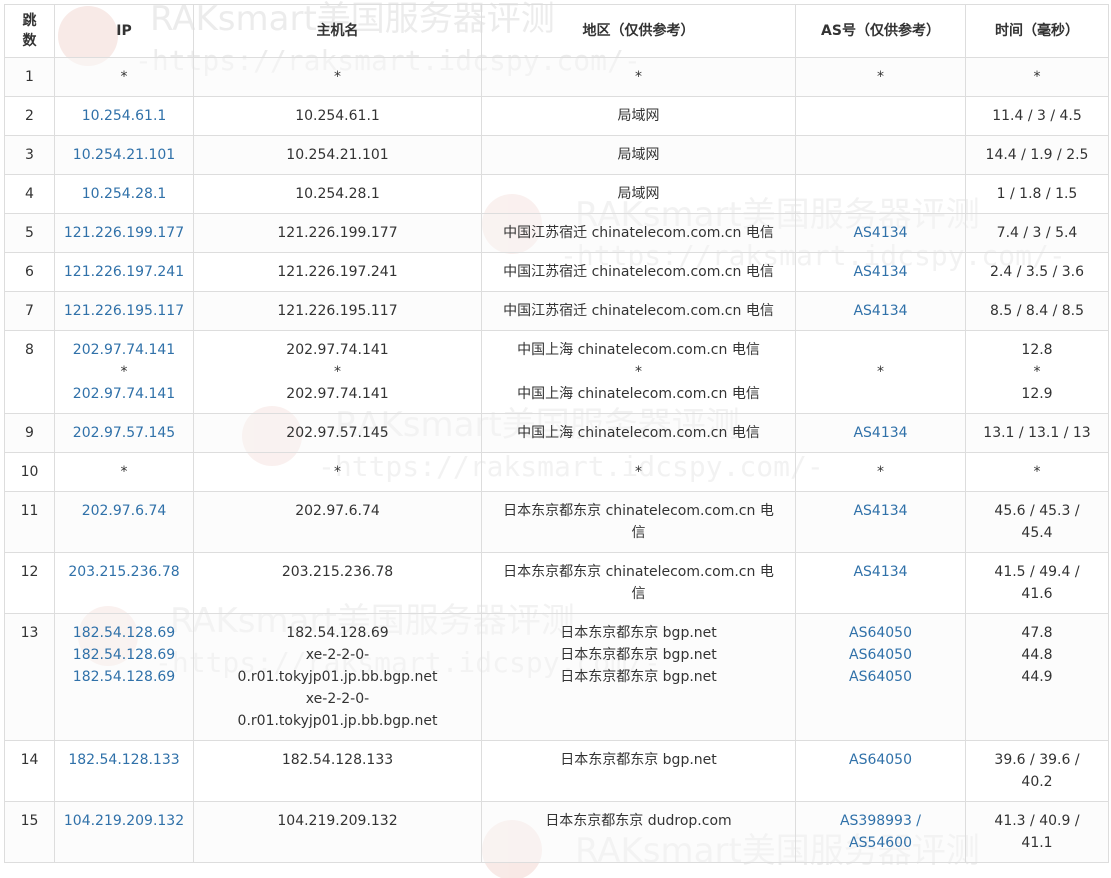 The height and width of the screenshot is (878, 1111). Describe the element at coordinates (880, 116) in the screenshot. I see `cell-as` at that location.